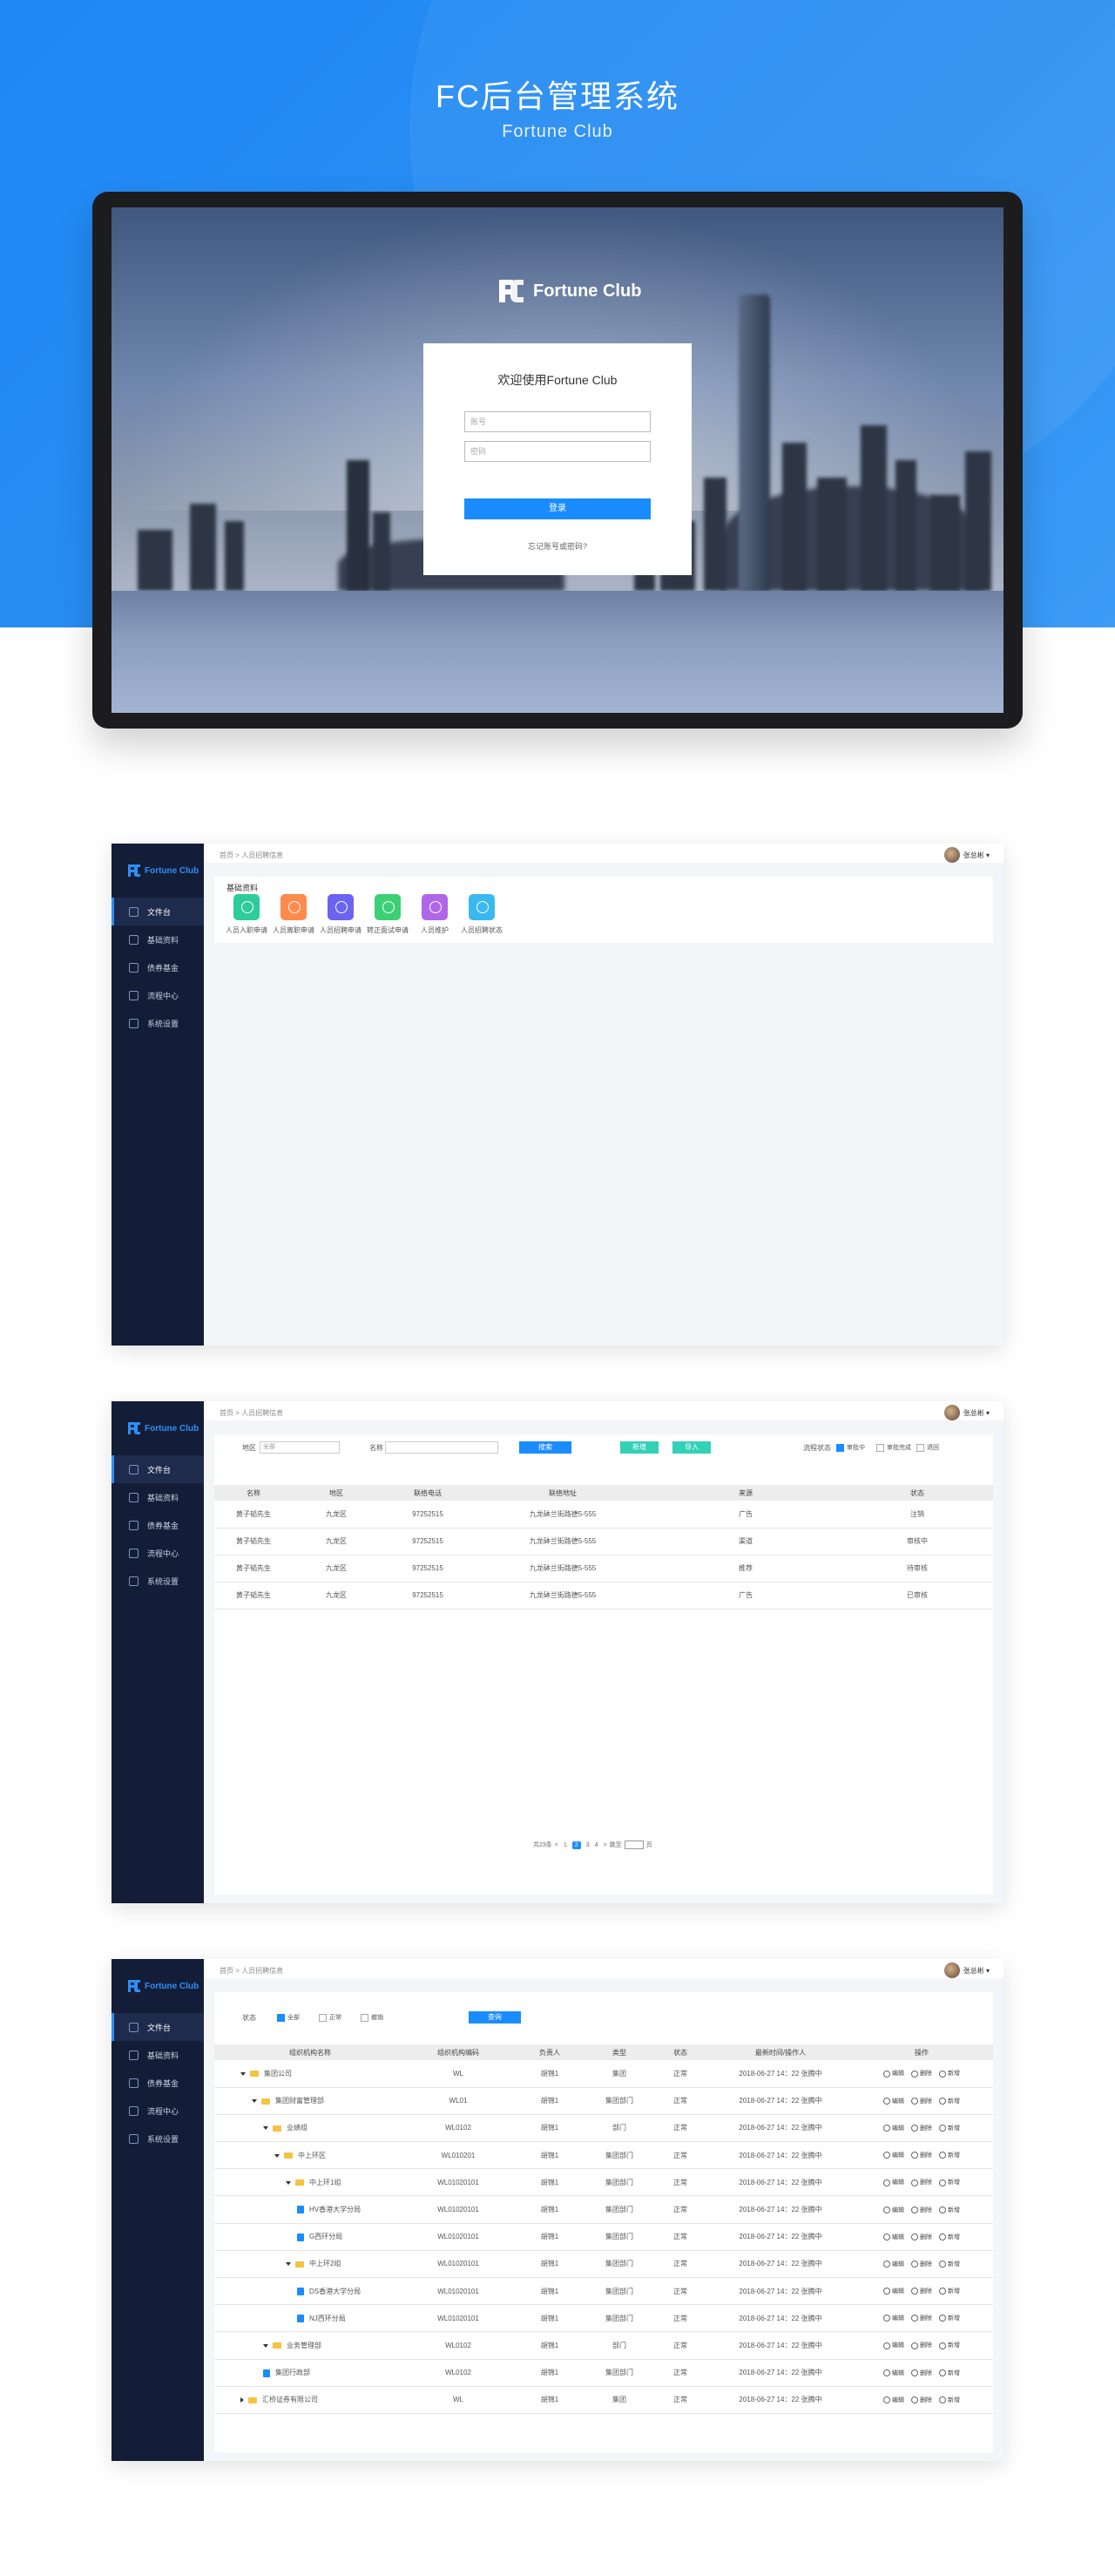  I want to click on quick-item: 人员招聘申请, so click(340, 915).